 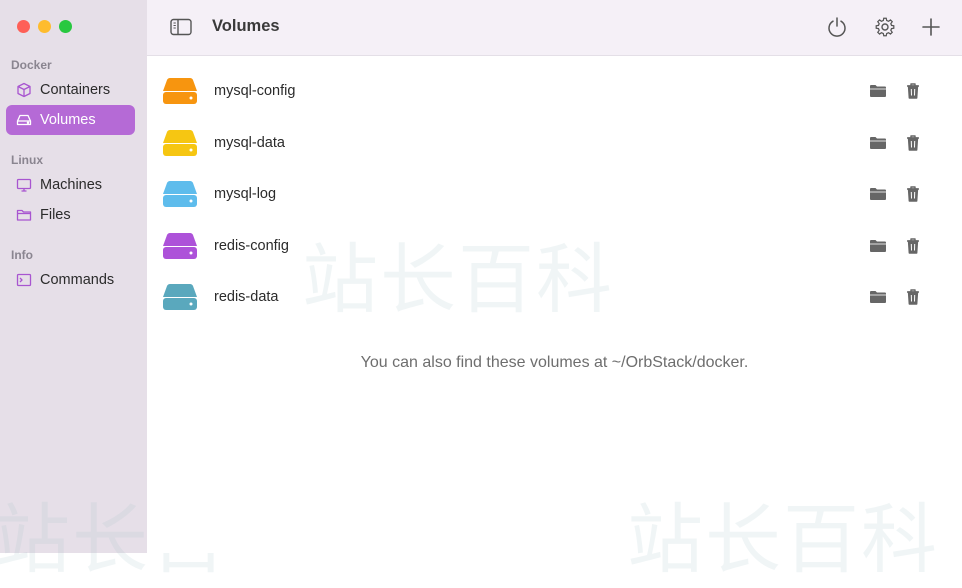 What do you see at coordinates (75, 90) in the screenshot?
I see `sidebar-item-label: Containers` at bounding box center [75, 90].